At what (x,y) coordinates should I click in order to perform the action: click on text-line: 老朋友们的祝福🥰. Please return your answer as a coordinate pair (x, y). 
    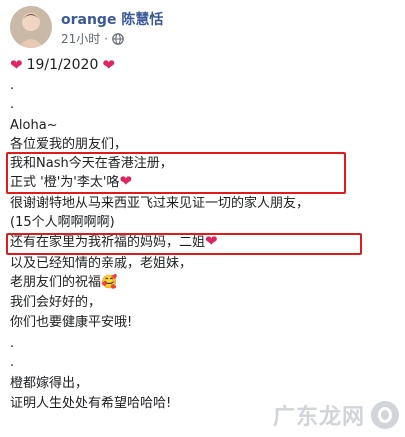
    Looking at the image, I should click on (63, 283).